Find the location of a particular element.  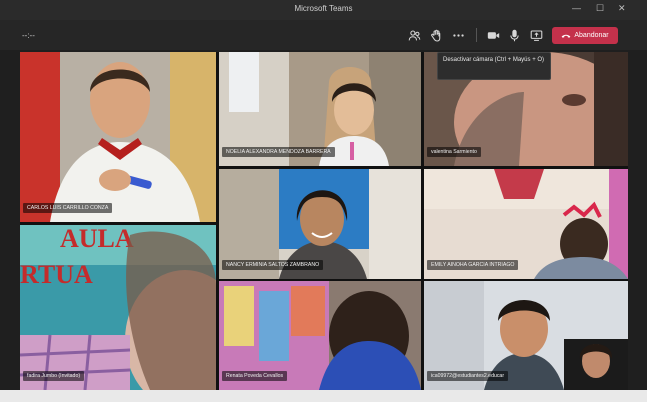

svg-text: RTUA is located at coordinates (56, 274).